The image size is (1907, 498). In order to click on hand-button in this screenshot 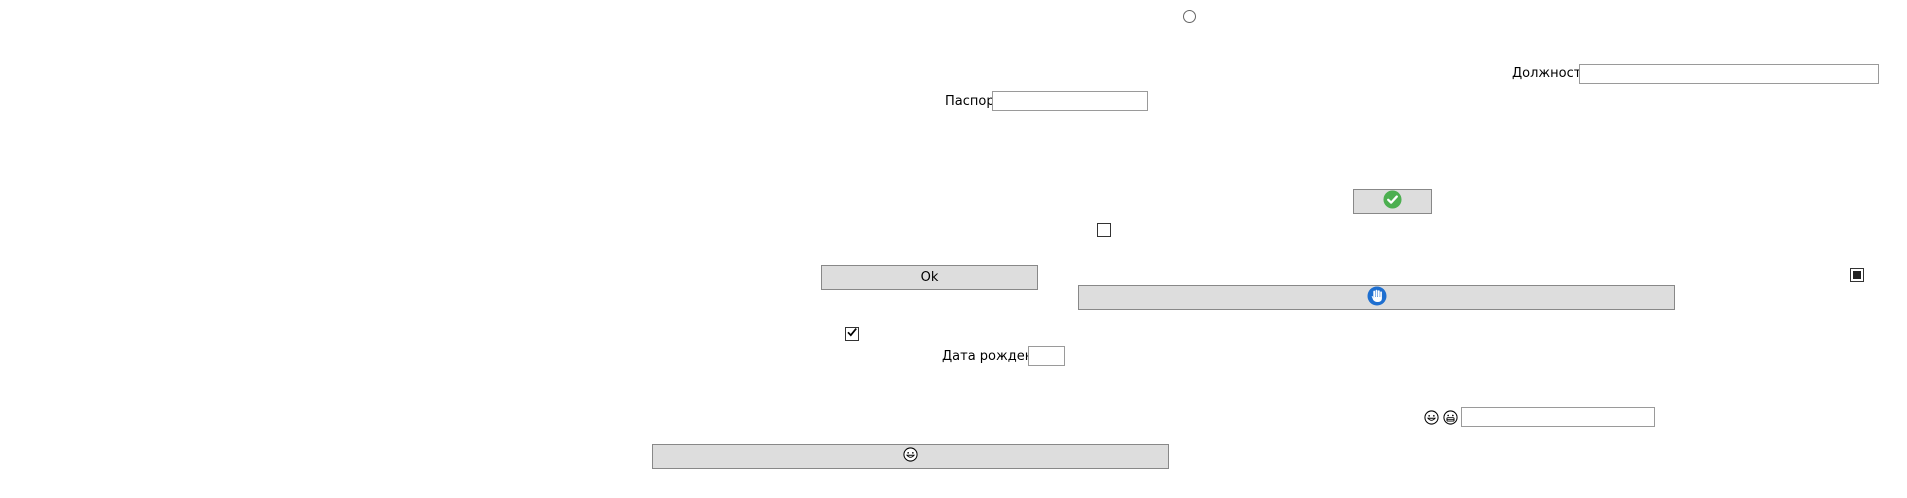, I will do `click(1376, 297)`.